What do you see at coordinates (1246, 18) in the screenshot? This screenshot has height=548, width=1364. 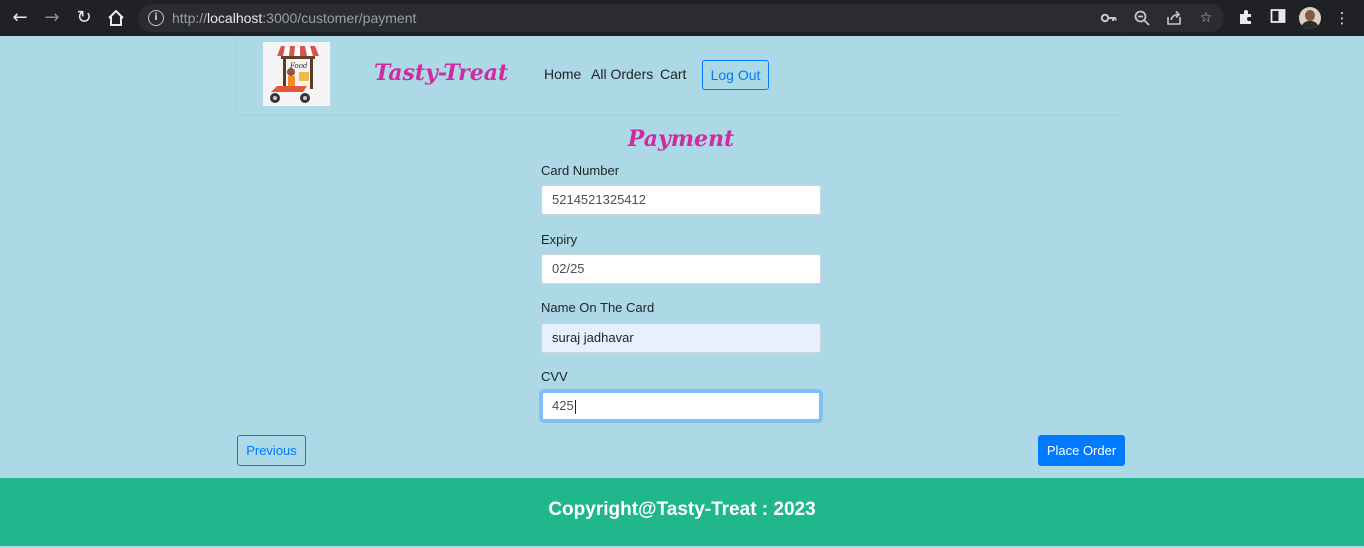 I see `extensions-icon` at bounding box center [1246, 18].